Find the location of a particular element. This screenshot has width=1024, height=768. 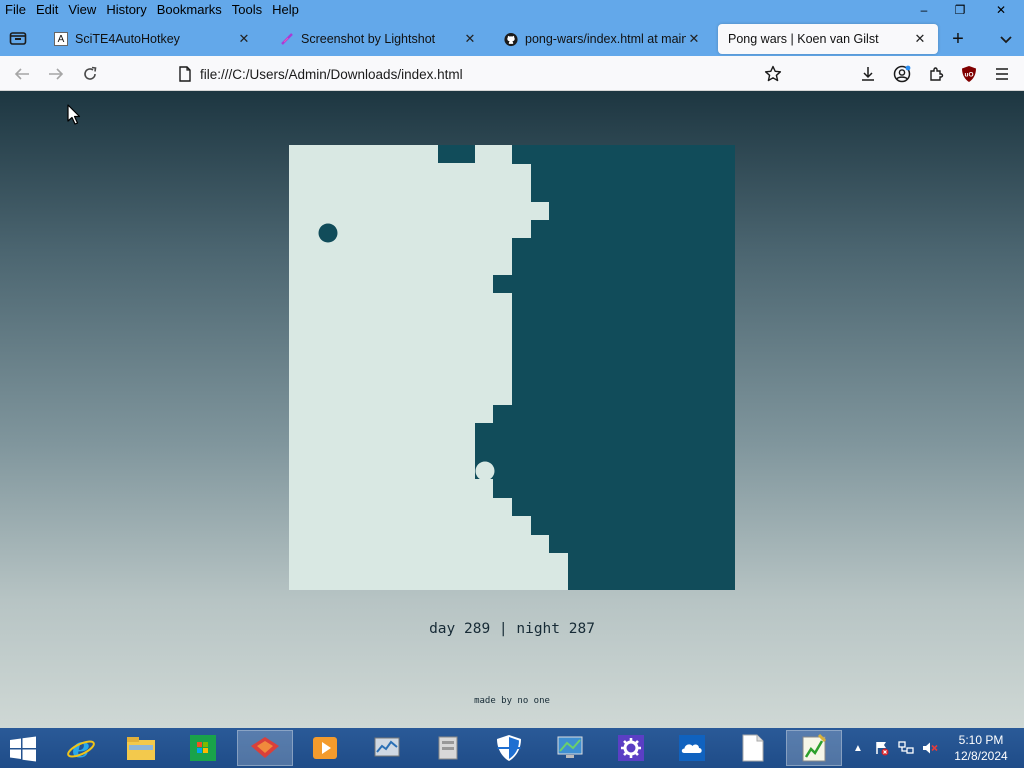

tab-title: Screenshot by Lightshot is located at coordinates (368, 39).